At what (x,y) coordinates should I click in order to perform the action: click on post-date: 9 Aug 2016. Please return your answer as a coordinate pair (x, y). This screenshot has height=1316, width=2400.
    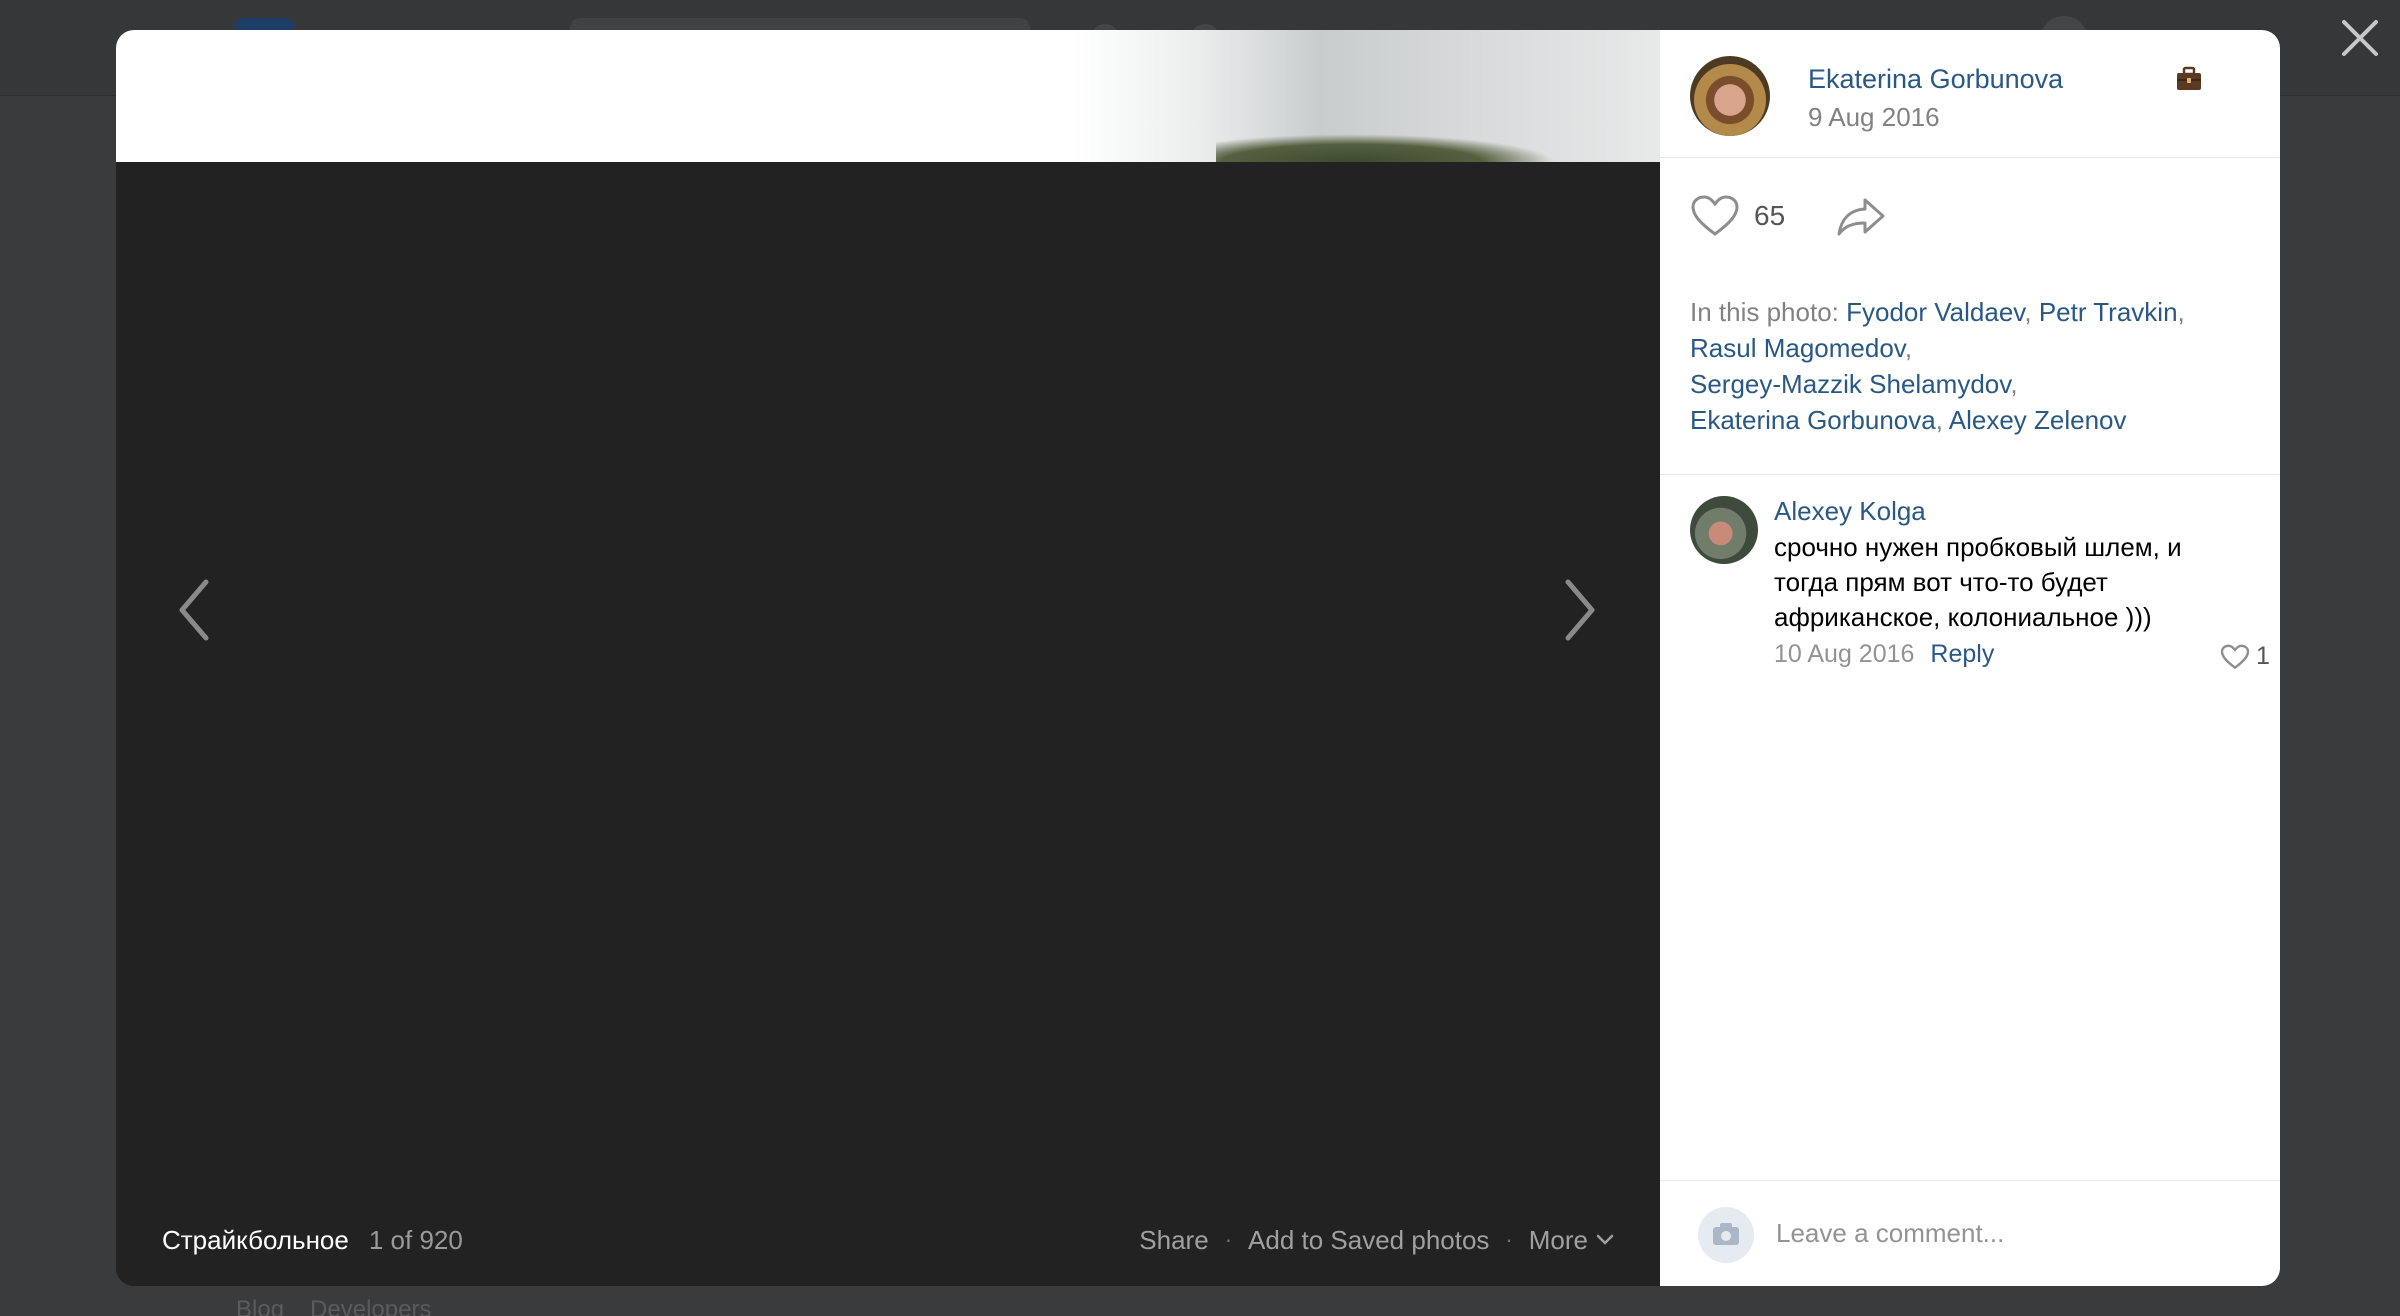
    Looking at the image, I should click on (1874, 117).